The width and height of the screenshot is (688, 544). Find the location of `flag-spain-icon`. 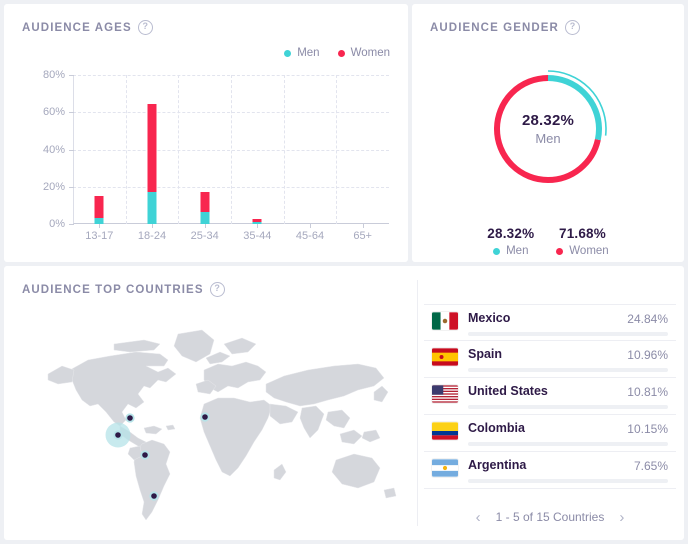

flag-spain-icon is located at coordinates (445, 357).